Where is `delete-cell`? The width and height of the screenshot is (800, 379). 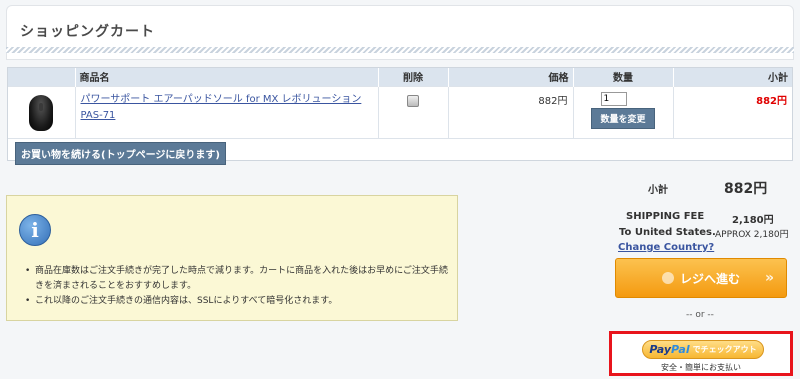
delete-cell is located at coordinates (413, 111).